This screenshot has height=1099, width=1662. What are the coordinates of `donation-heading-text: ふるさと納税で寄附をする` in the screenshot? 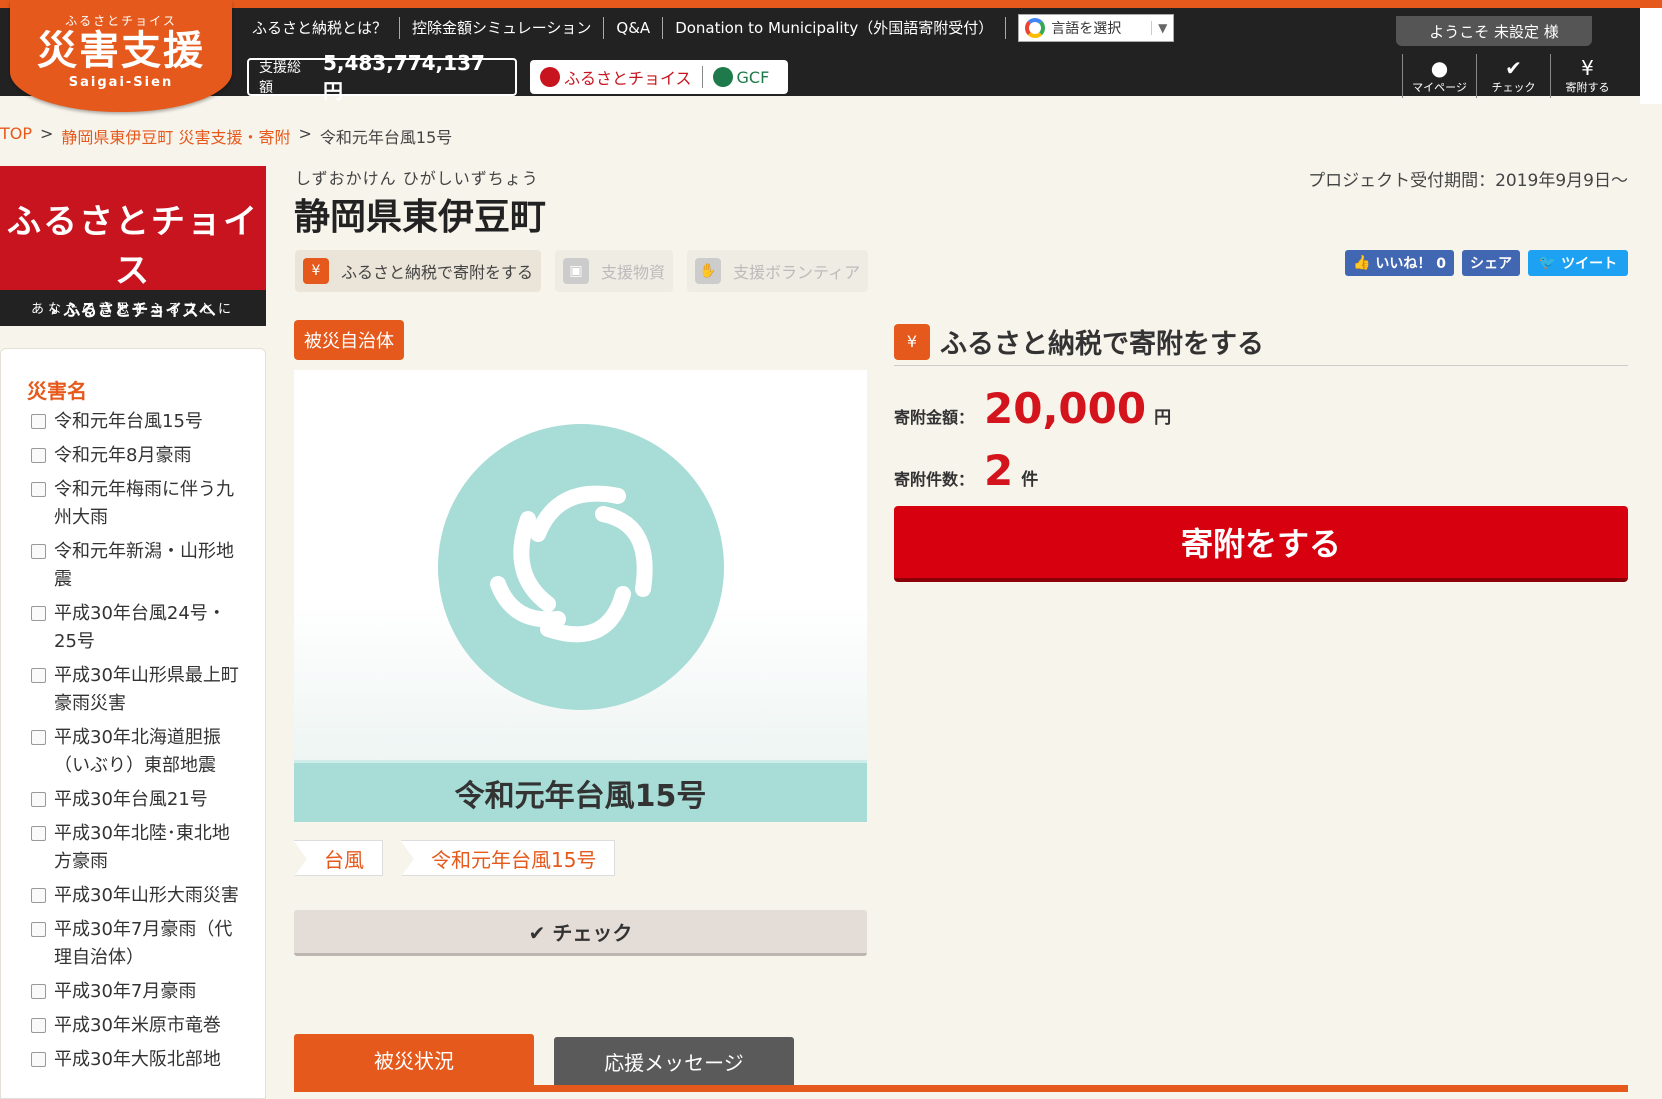 It's located at (1102, 344).